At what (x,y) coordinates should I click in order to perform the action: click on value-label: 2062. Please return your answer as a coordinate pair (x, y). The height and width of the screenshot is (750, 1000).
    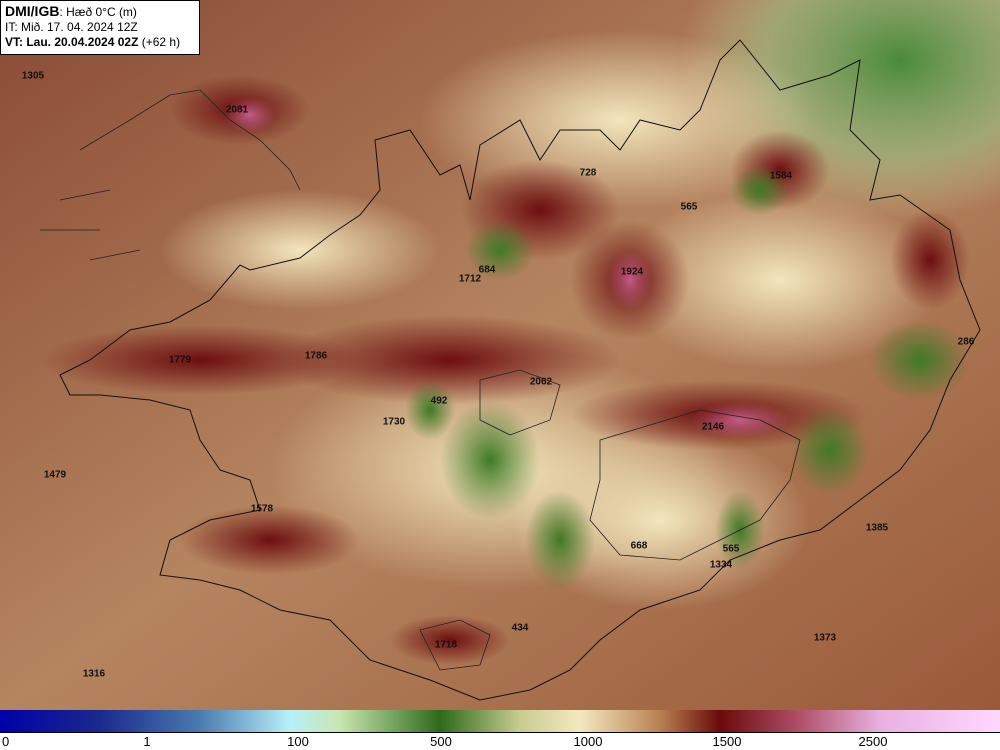
    Looking at the image, I should click on (541, 382).